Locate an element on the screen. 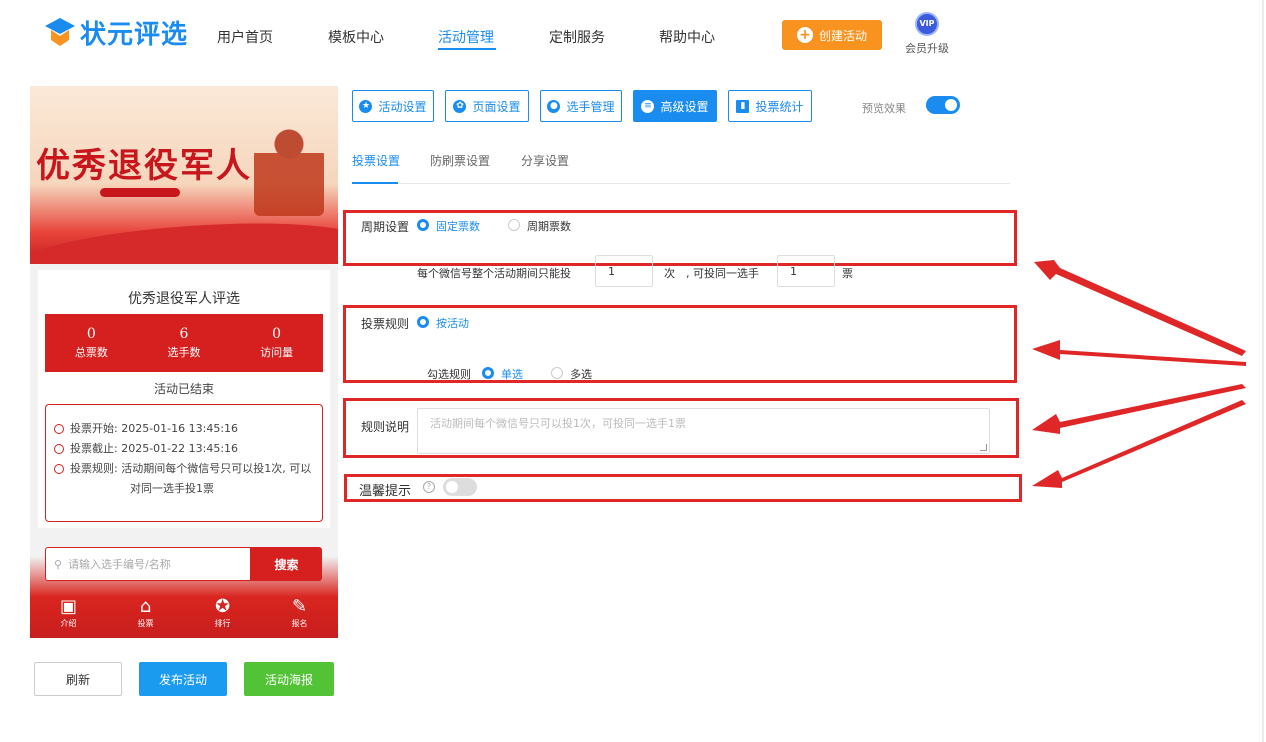 The width and height of the screenshot is (1266, 742). button-label: 高级设置 is located at coordinates (684, 106).